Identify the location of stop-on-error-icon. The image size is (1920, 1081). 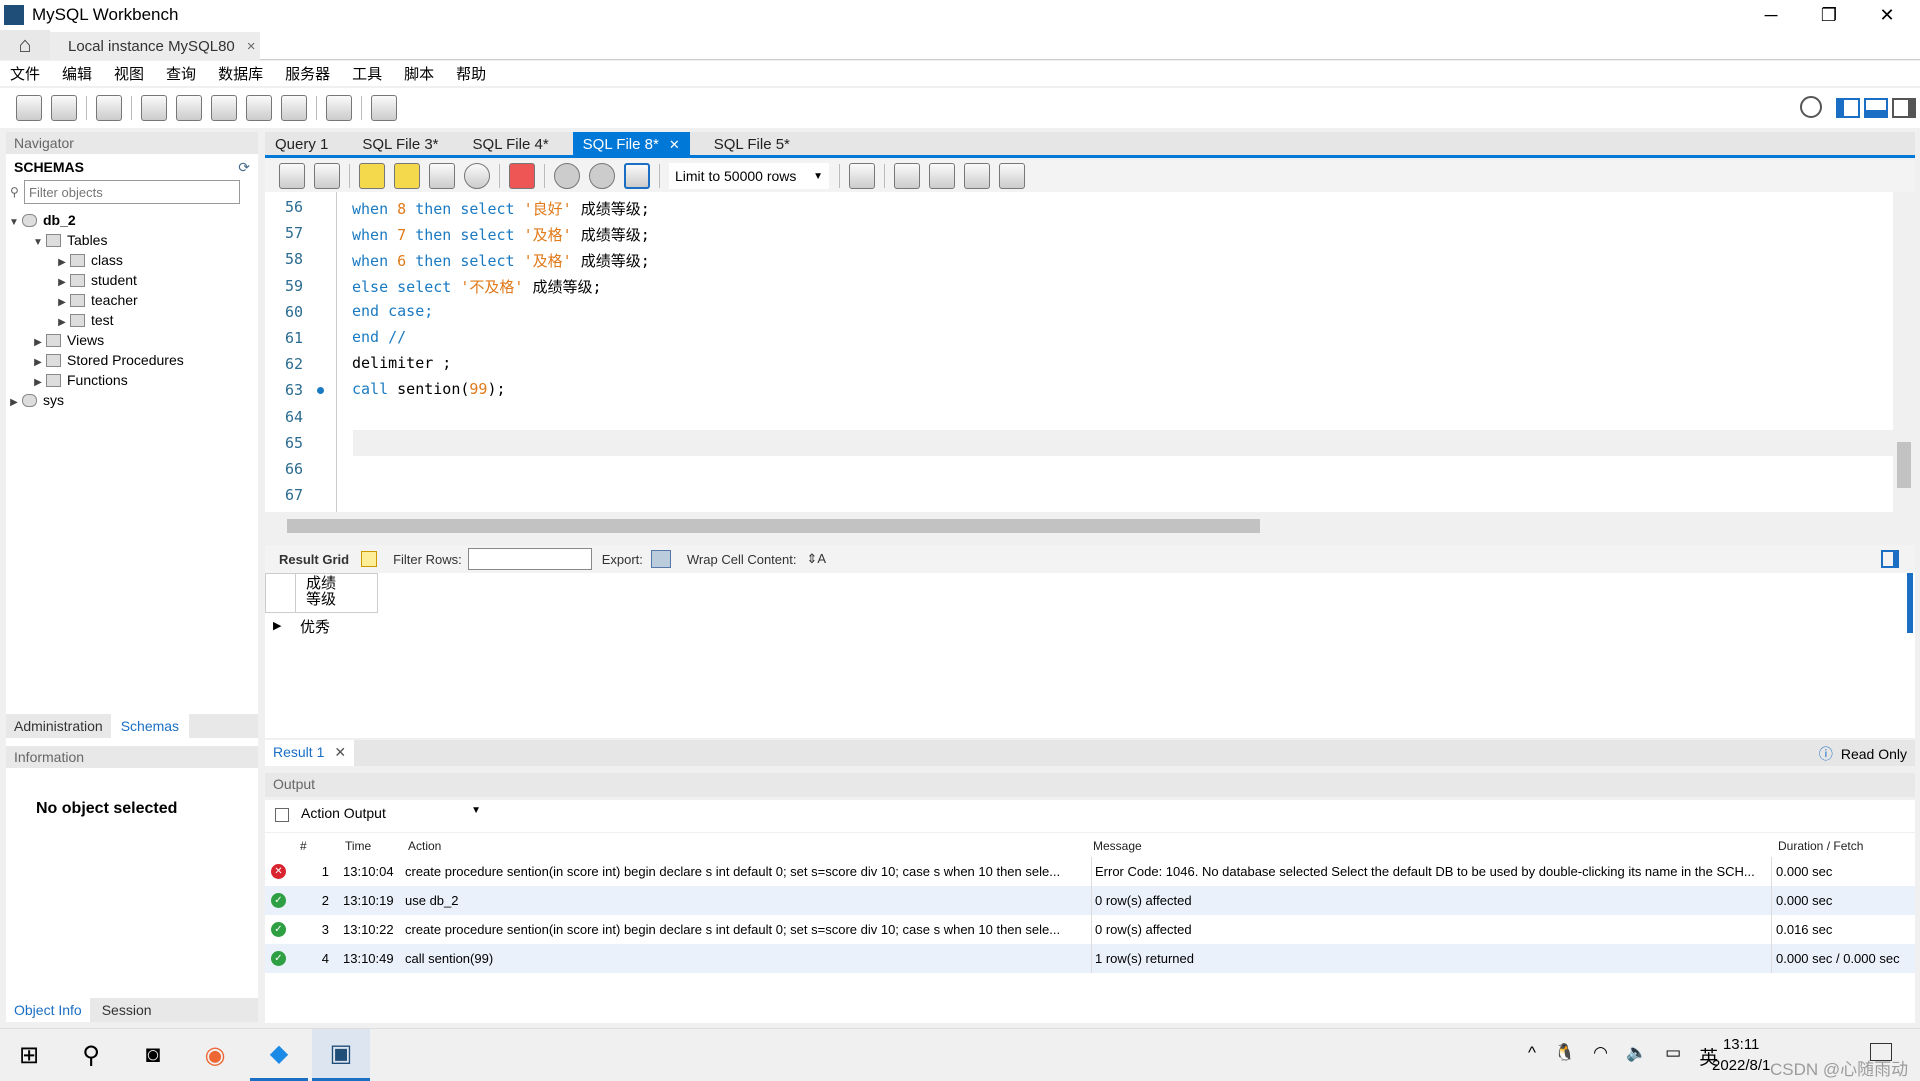
(522, 176).